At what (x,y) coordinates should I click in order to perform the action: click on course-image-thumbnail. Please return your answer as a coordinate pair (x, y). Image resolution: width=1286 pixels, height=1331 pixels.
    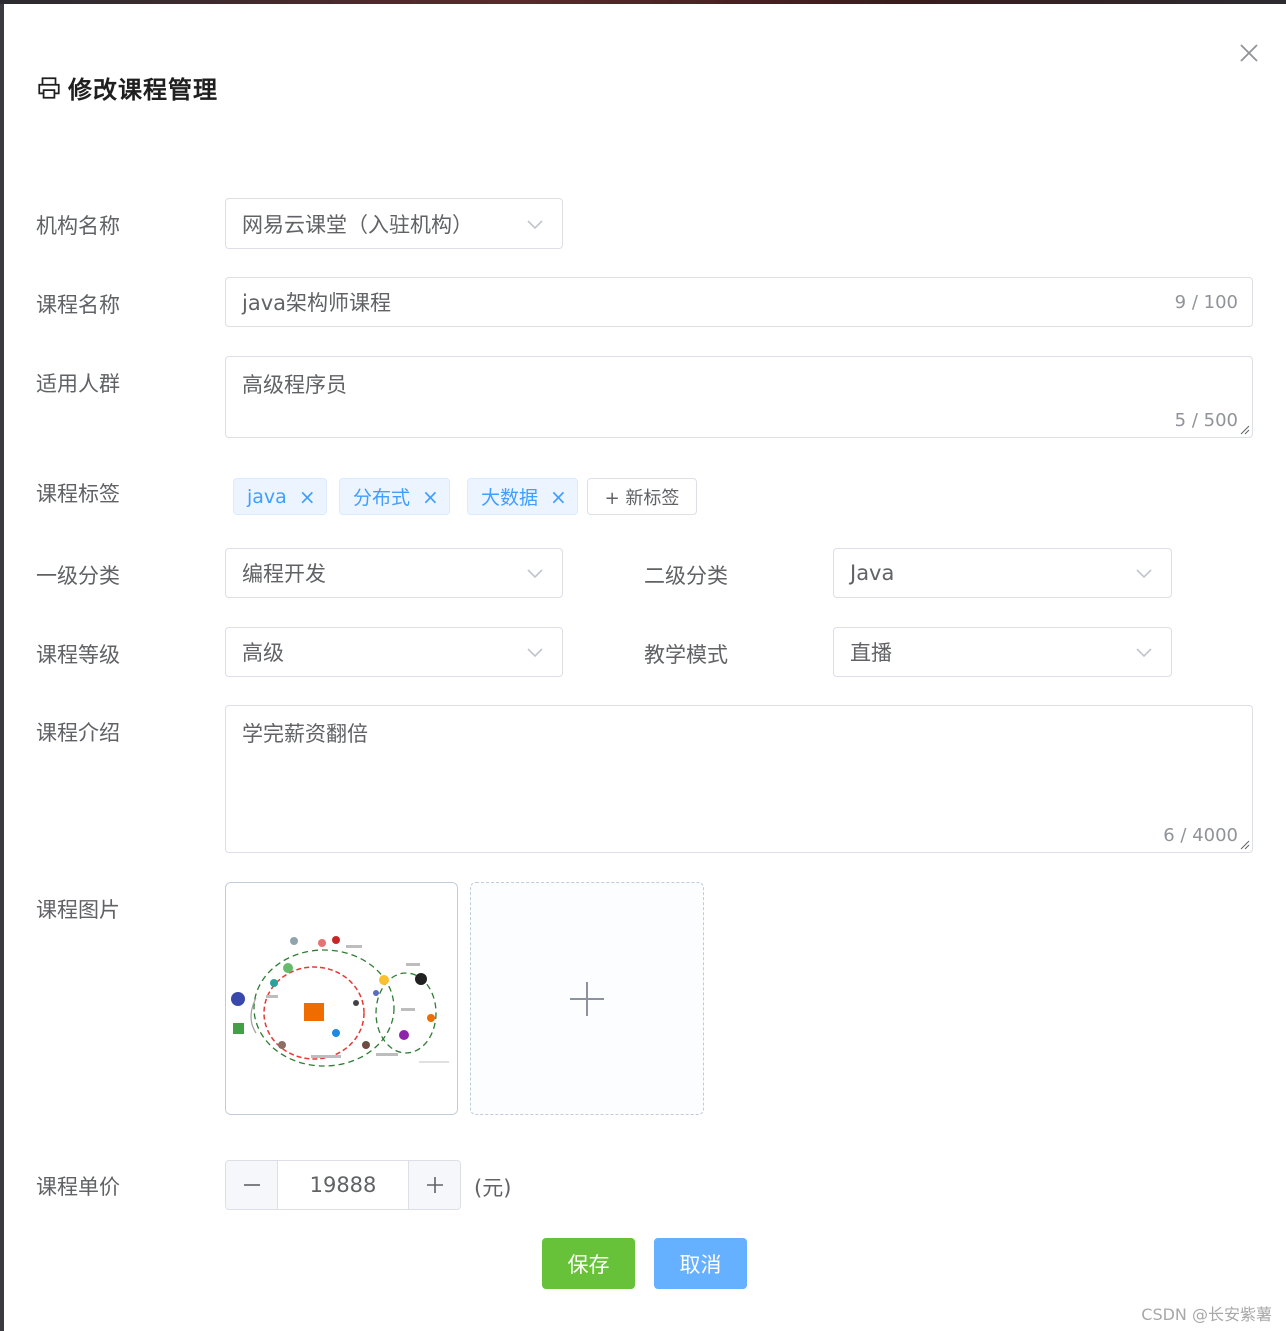
    Looking at the image, I should click on (341, 998).